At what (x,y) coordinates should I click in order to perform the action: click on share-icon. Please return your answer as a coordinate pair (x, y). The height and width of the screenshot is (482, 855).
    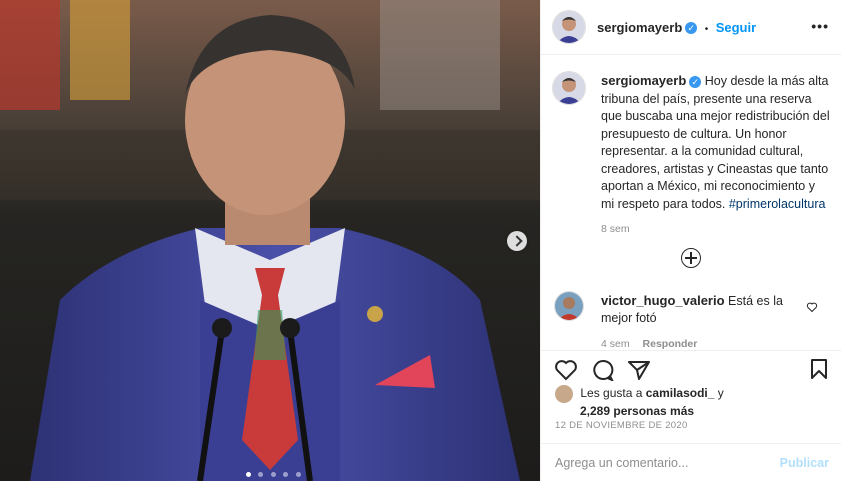
    Looking at the image, I should click on (639, 372).